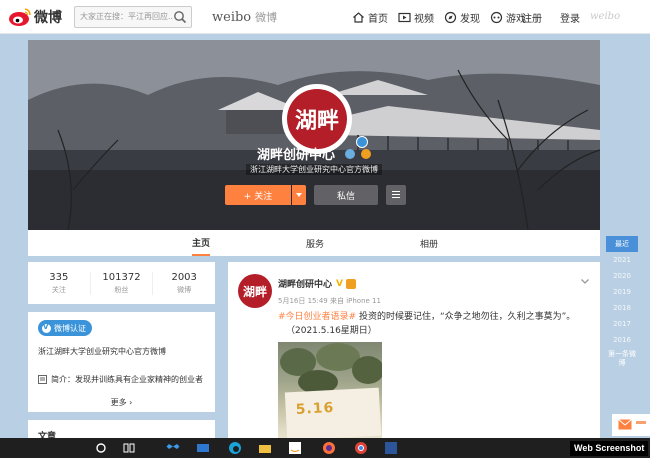 The height and width of the screenshot is (458, 650). Describe the element at coordinates (346, 195) in the screenshot. I see `message-button: 私信` at that location.